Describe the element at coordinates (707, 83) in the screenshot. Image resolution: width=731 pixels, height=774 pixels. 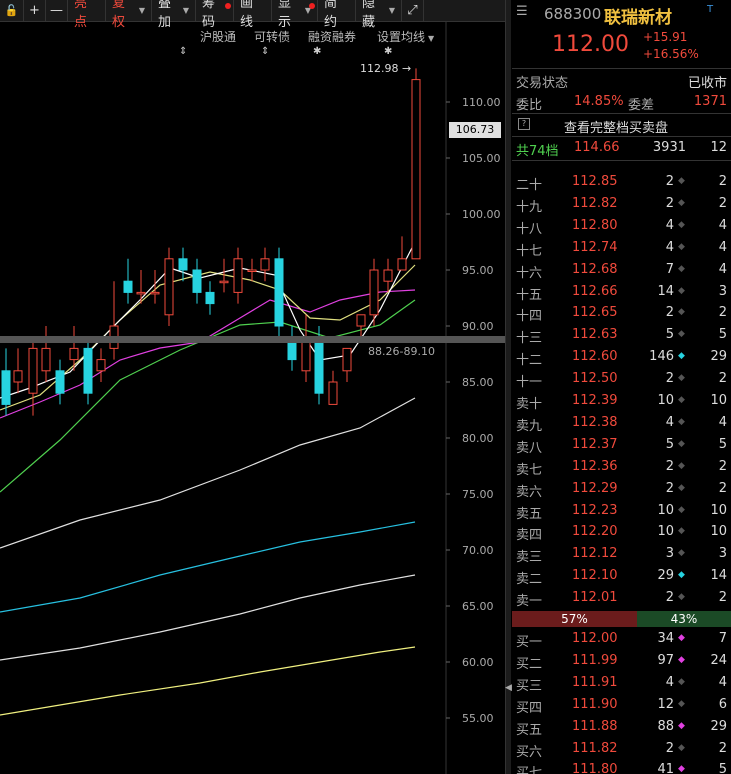
I see `trade-status-value: 已收市` at that location.